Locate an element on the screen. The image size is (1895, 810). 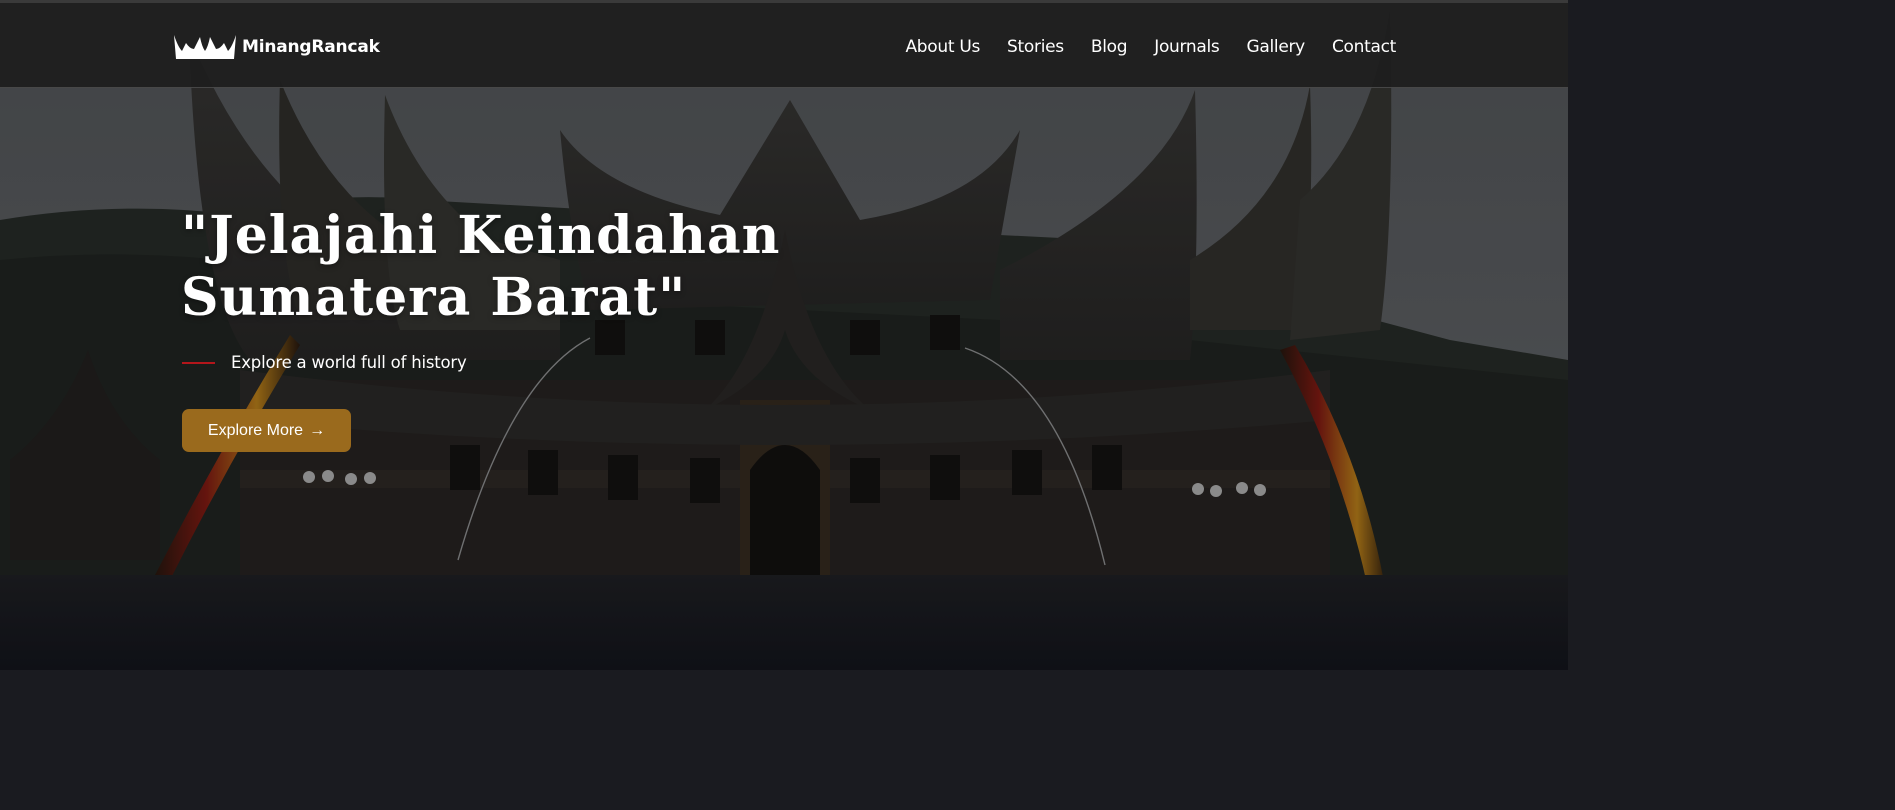
brand-name: MinangRancak is located at coordinates (311, 47).